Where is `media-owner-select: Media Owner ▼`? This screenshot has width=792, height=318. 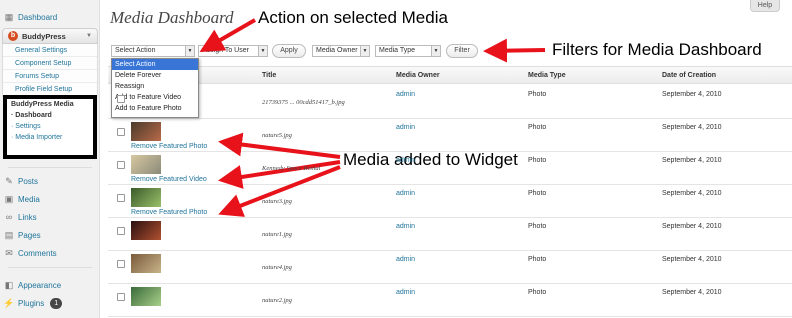 media-owner-select: Media Owner ▼ is located at coordinates (341, 51).